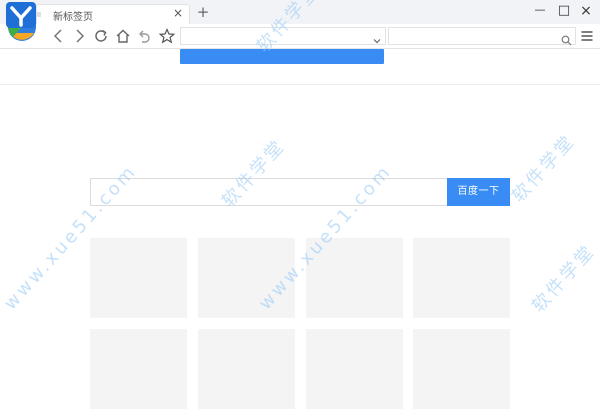 The height and width of the screenshot is (416, 600). What do you see at coordinates (178, 13) in the screenshot?
I see `tab-close-icon: ×` at bounding box center [178, 13].